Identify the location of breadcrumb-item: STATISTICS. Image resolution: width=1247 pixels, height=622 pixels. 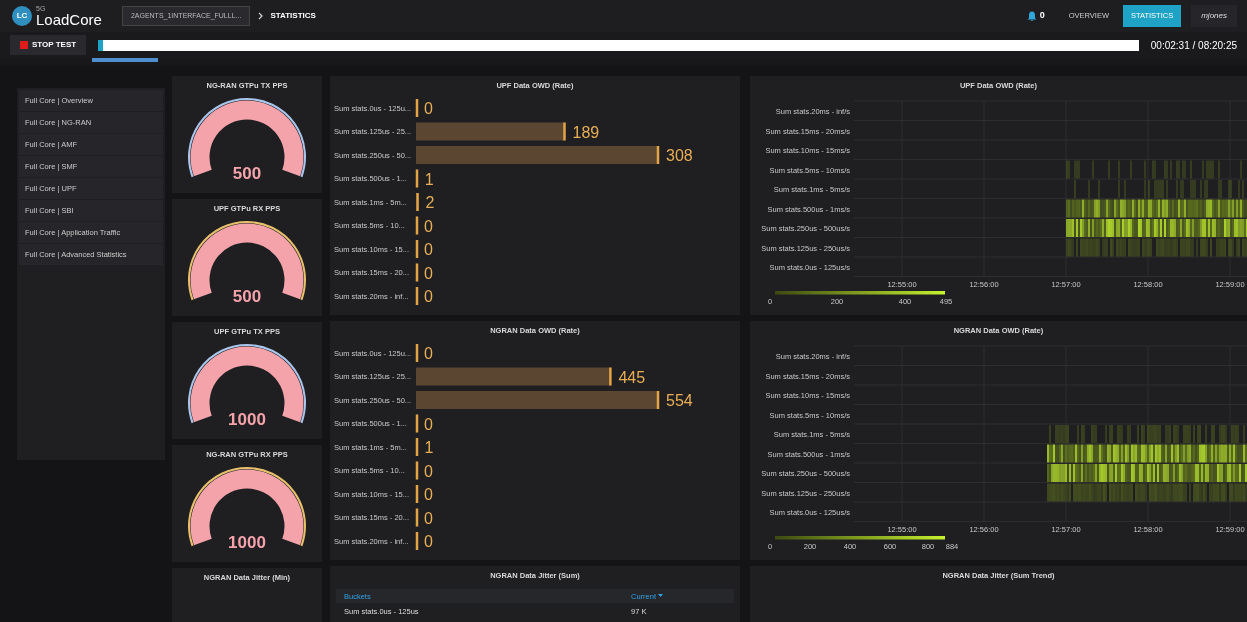
(293, 16).